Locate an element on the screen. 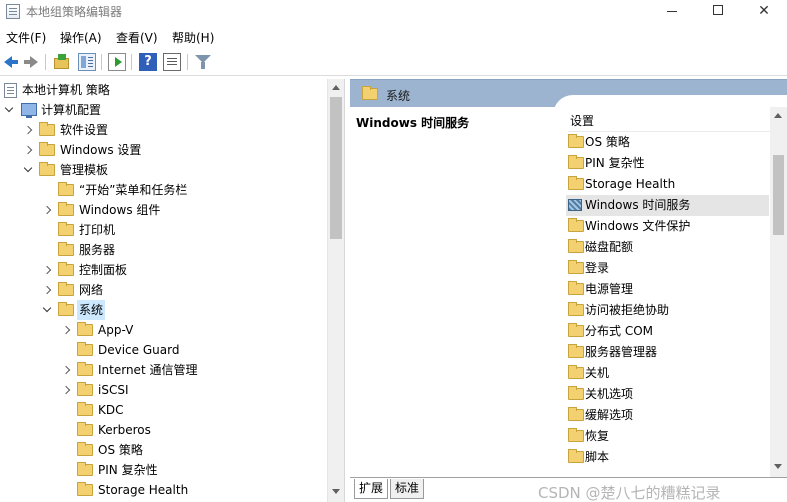 The image size is (787, 502). tree-item-label: “开始”菜单和任务栏 is located at coordinates (133, 190).